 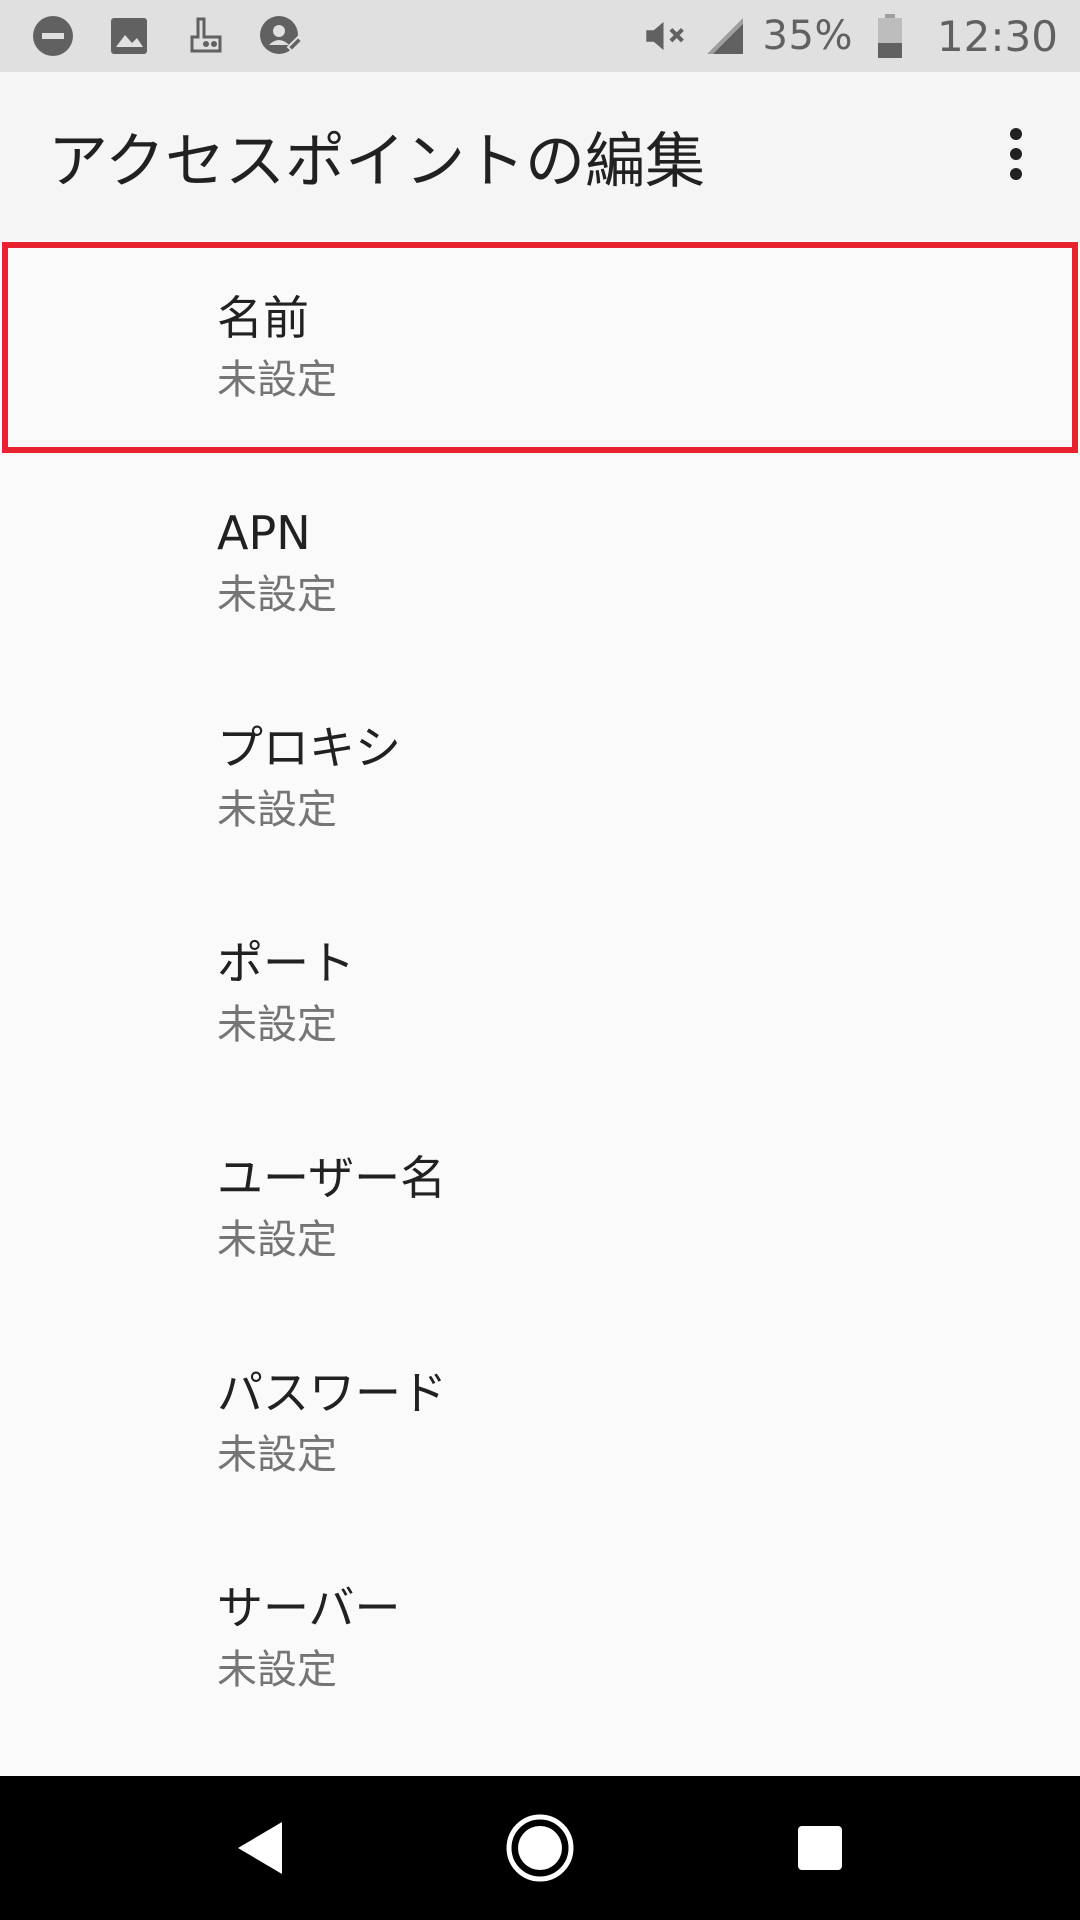 What do you see at coordinates (666, 36) in the screenshot?
I see `mute-icon` at bounding box center [666, 36].